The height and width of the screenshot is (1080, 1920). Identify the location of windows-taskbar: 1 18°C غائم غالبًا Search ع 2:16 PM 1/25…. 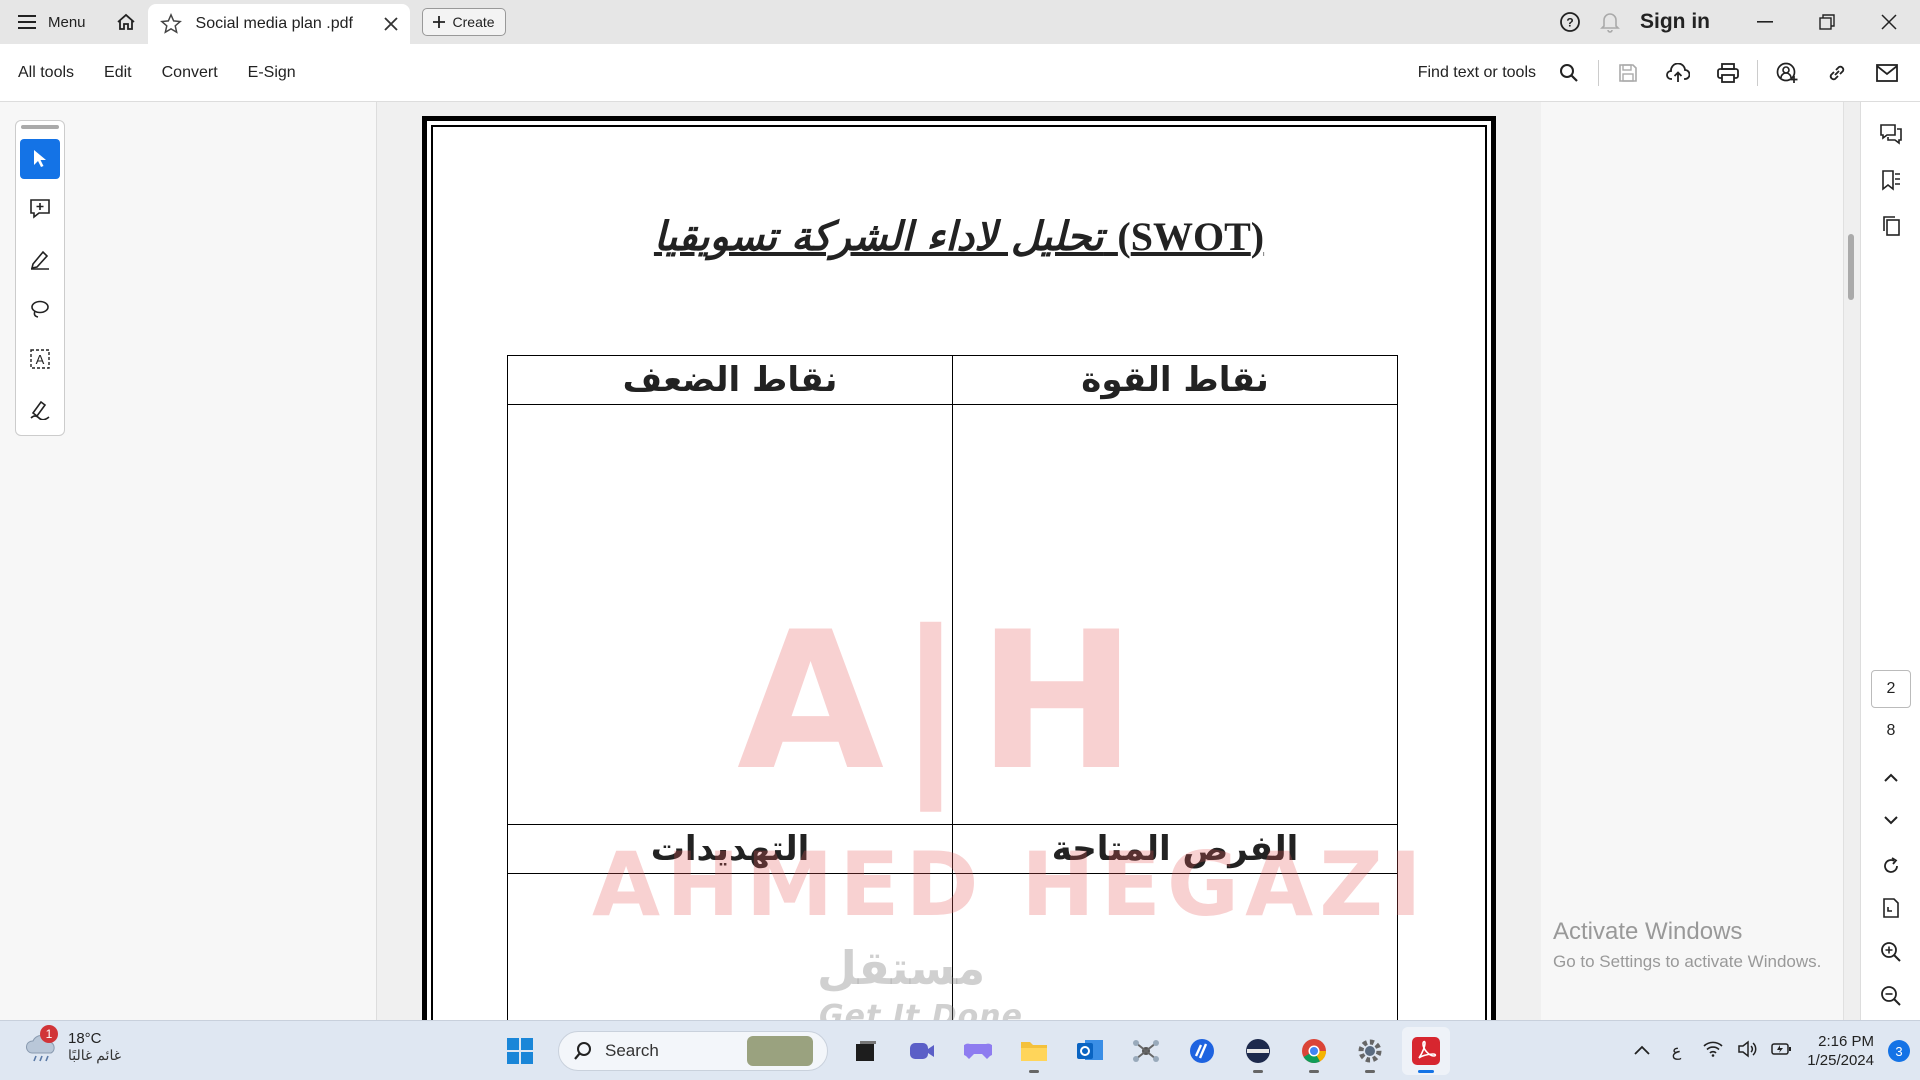
(960, 1050).